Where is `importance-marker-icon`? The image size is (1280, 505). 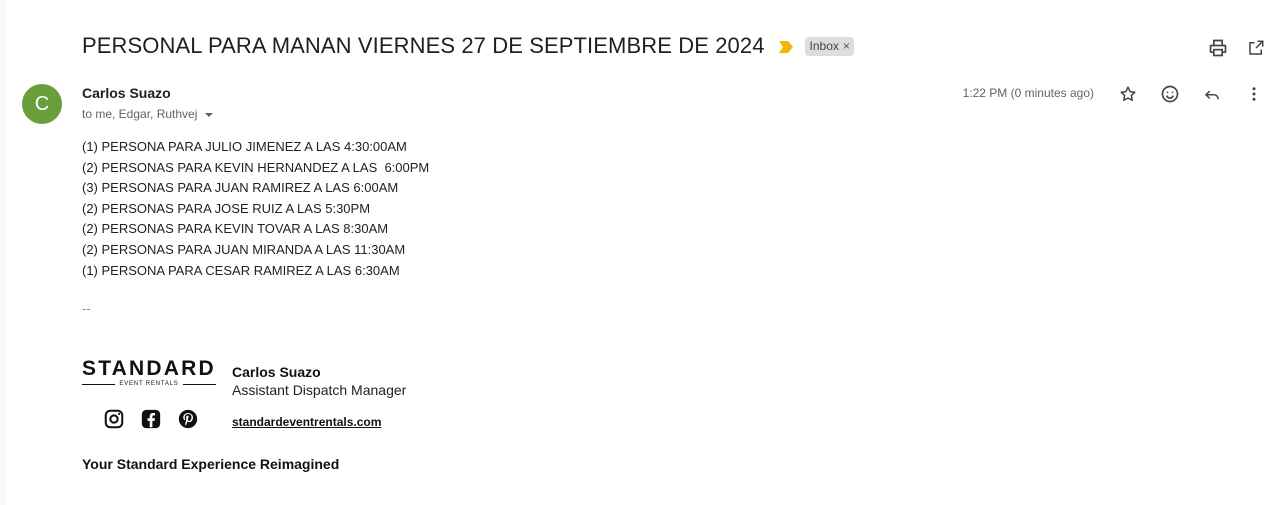
importance-marker-icon is located at coordinates (785, 46).